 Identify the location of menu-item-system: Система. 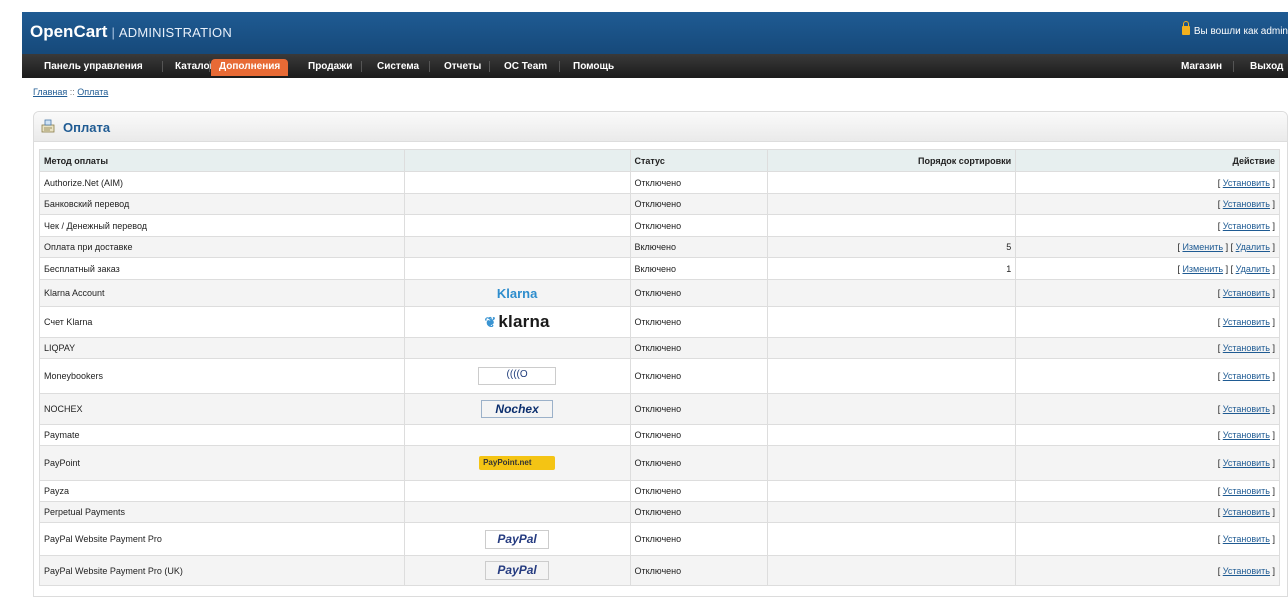
(398, 67).